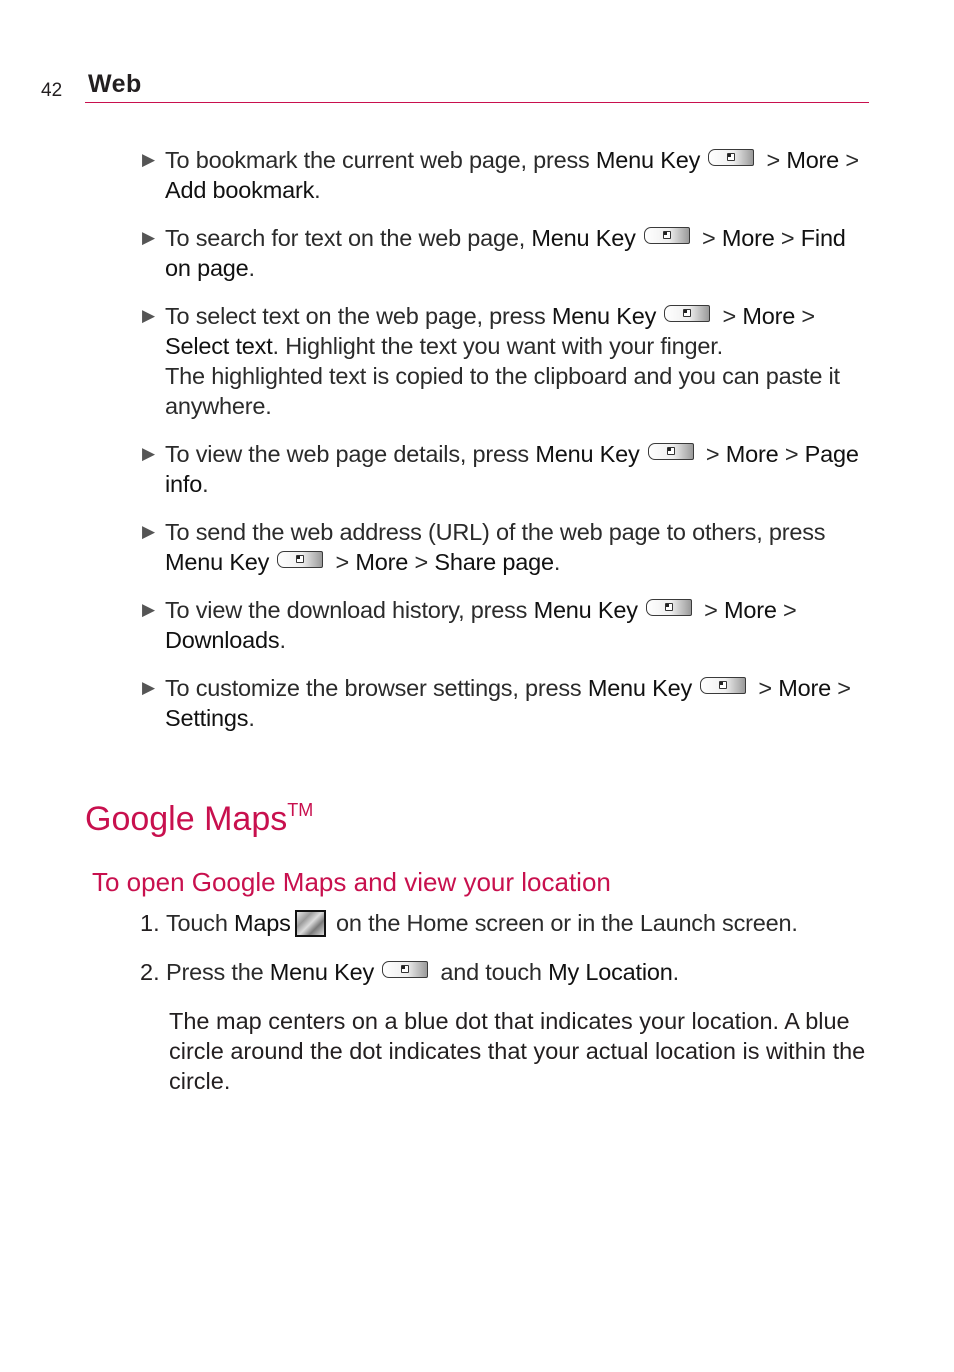  I want to click on ui-term: Downloads, so click(222, 640).